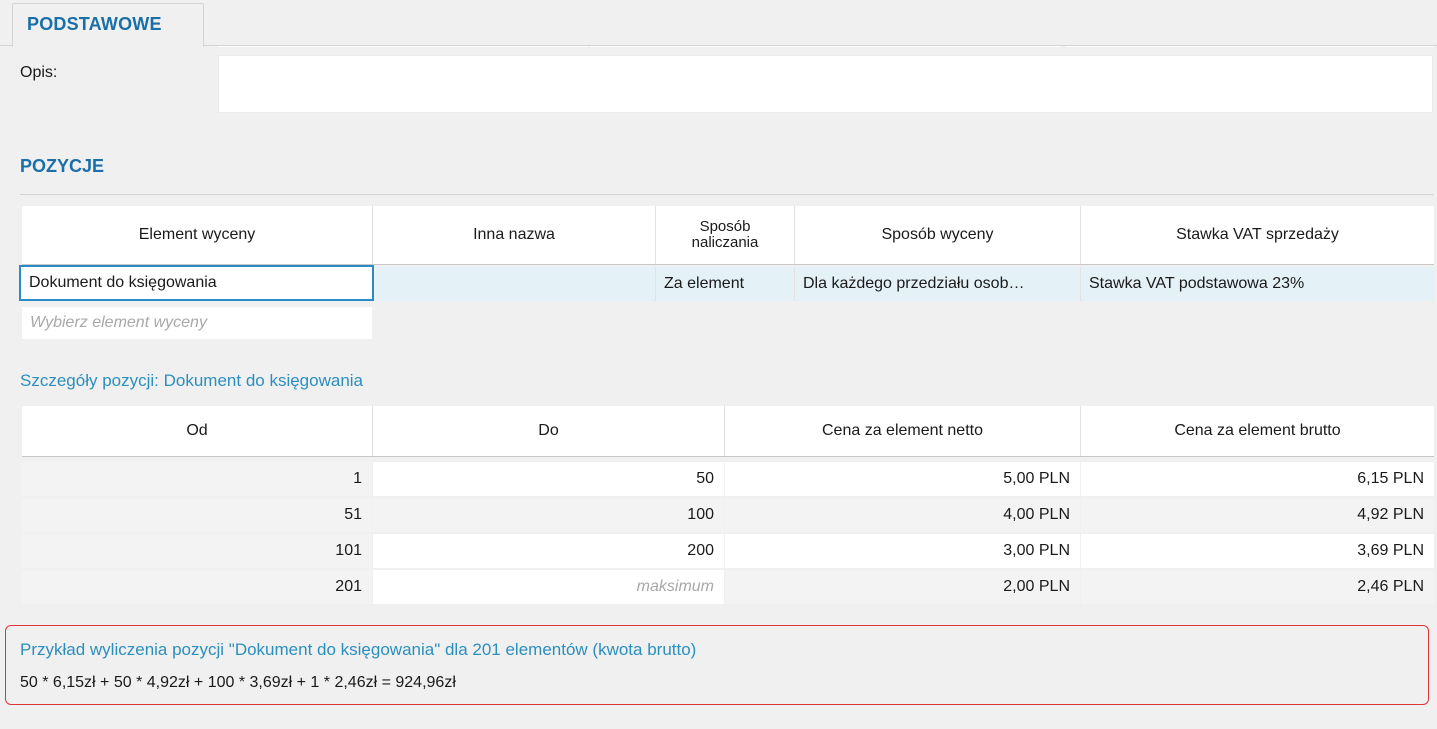 Image resolution: width=1437 pixels, height=729 pixels. What do you see at coordinates (197, 587) in the screenshot?
I see `od-cell: 201` at bounding box center [197, 587].